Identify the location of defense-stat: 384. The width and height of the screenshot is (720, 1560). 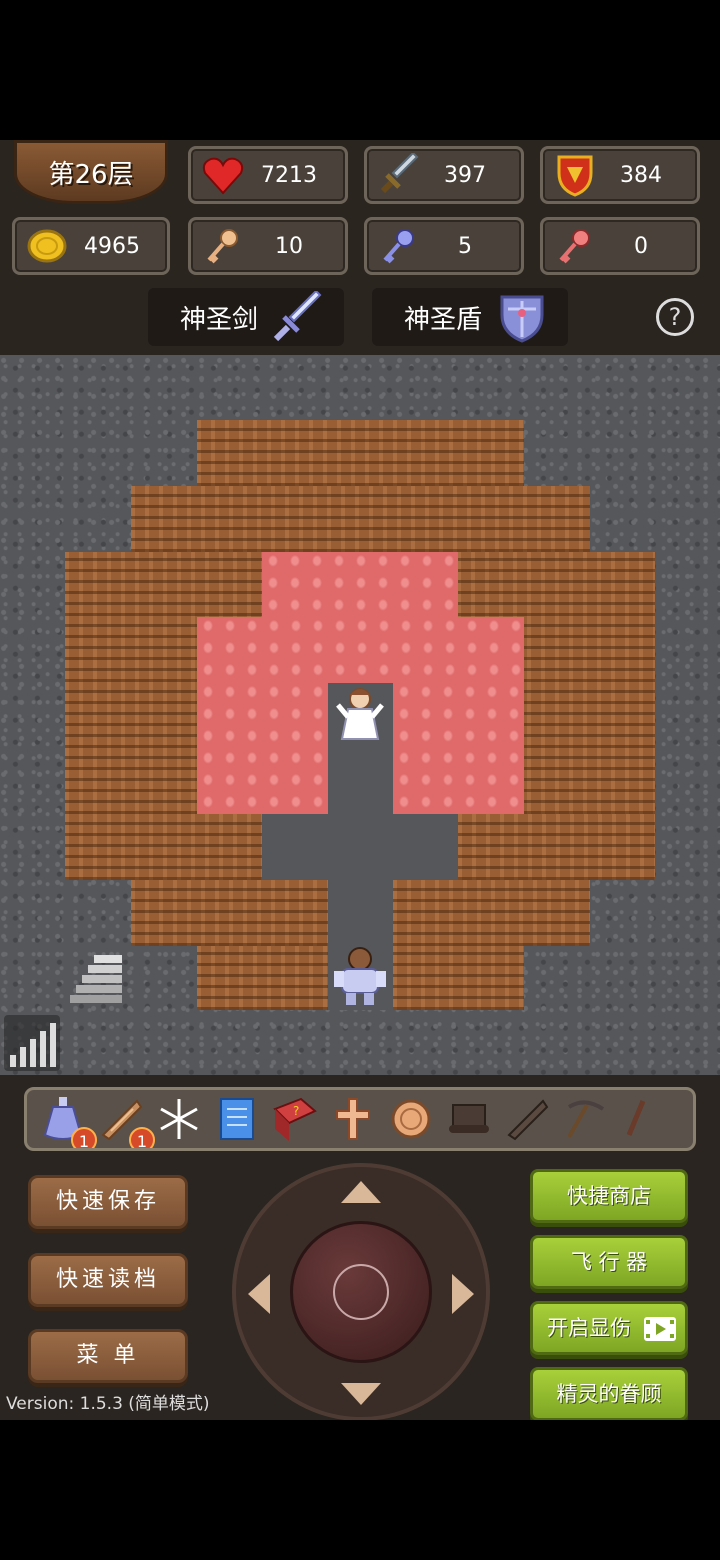
(620, 175).